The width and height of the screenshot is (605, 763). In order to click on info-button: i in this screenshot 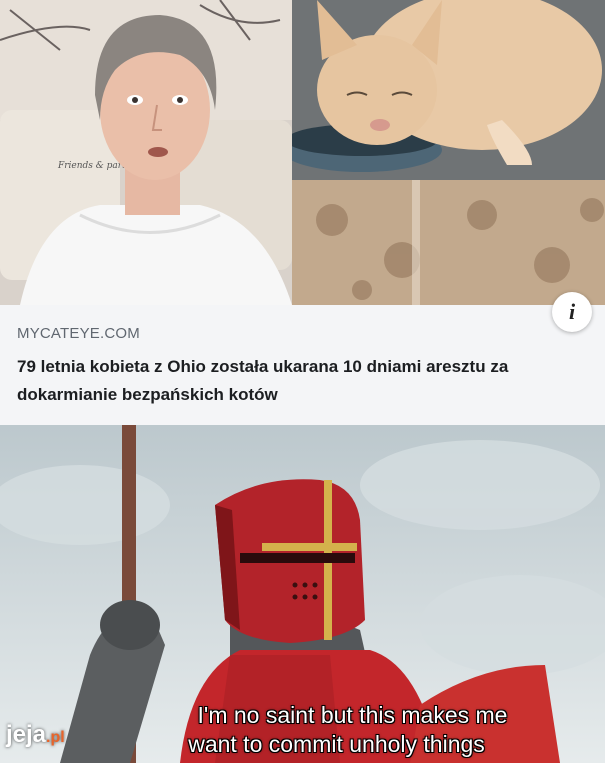, I will do `click(572, 312)`.